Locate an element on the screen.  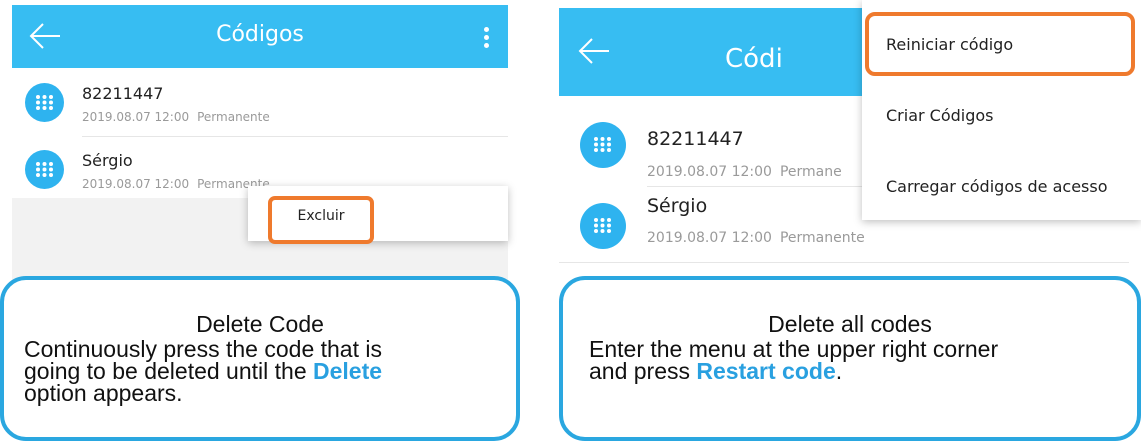
callout-keyword: Restart code is located at coordinates (766, 371).